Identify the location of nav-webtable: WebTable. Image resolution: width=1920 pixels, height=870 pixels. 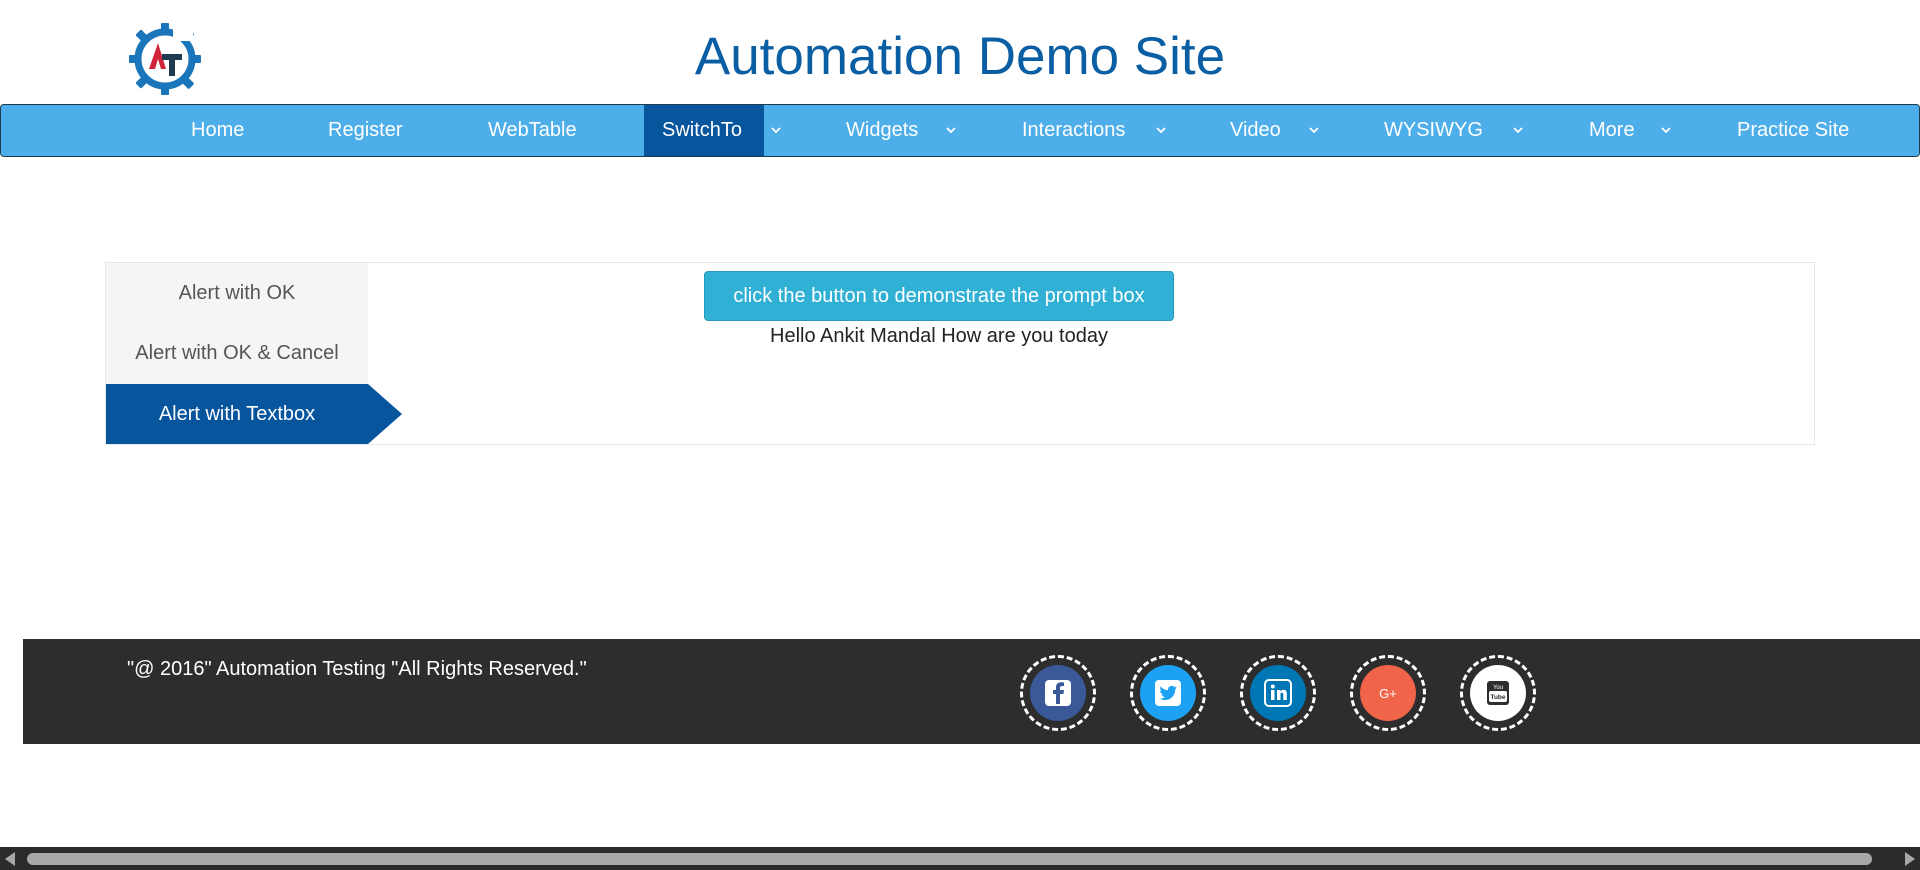
(532, 130).